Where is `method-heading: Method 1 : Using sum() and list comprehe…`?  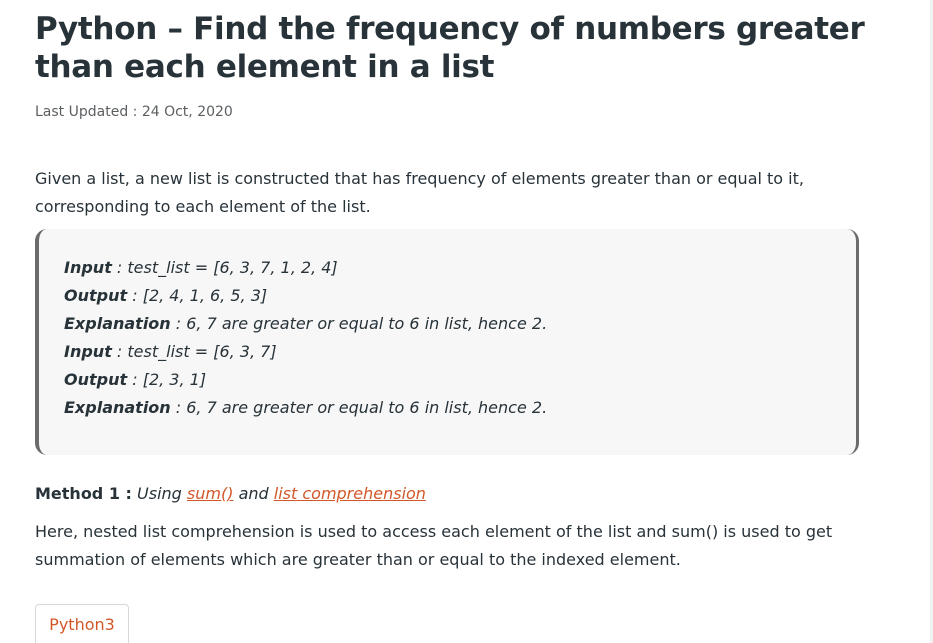 method-heading: Method 1 : Using sum() and list comprehe… is located at coordinates (230, 494).